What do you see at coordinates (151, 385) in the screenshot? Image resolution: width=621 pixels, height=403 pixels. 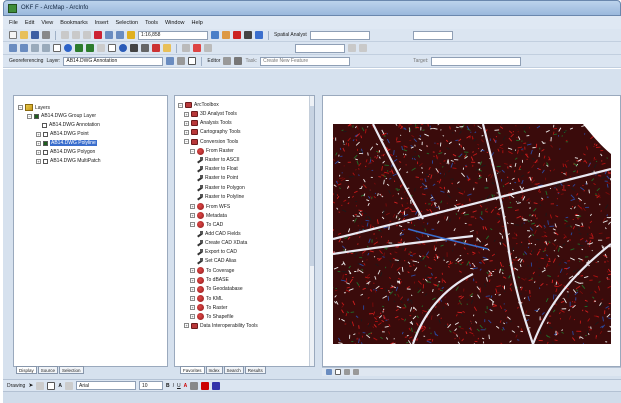 I see `font-size-dropdown: 10` at bounding box center [151, 385].